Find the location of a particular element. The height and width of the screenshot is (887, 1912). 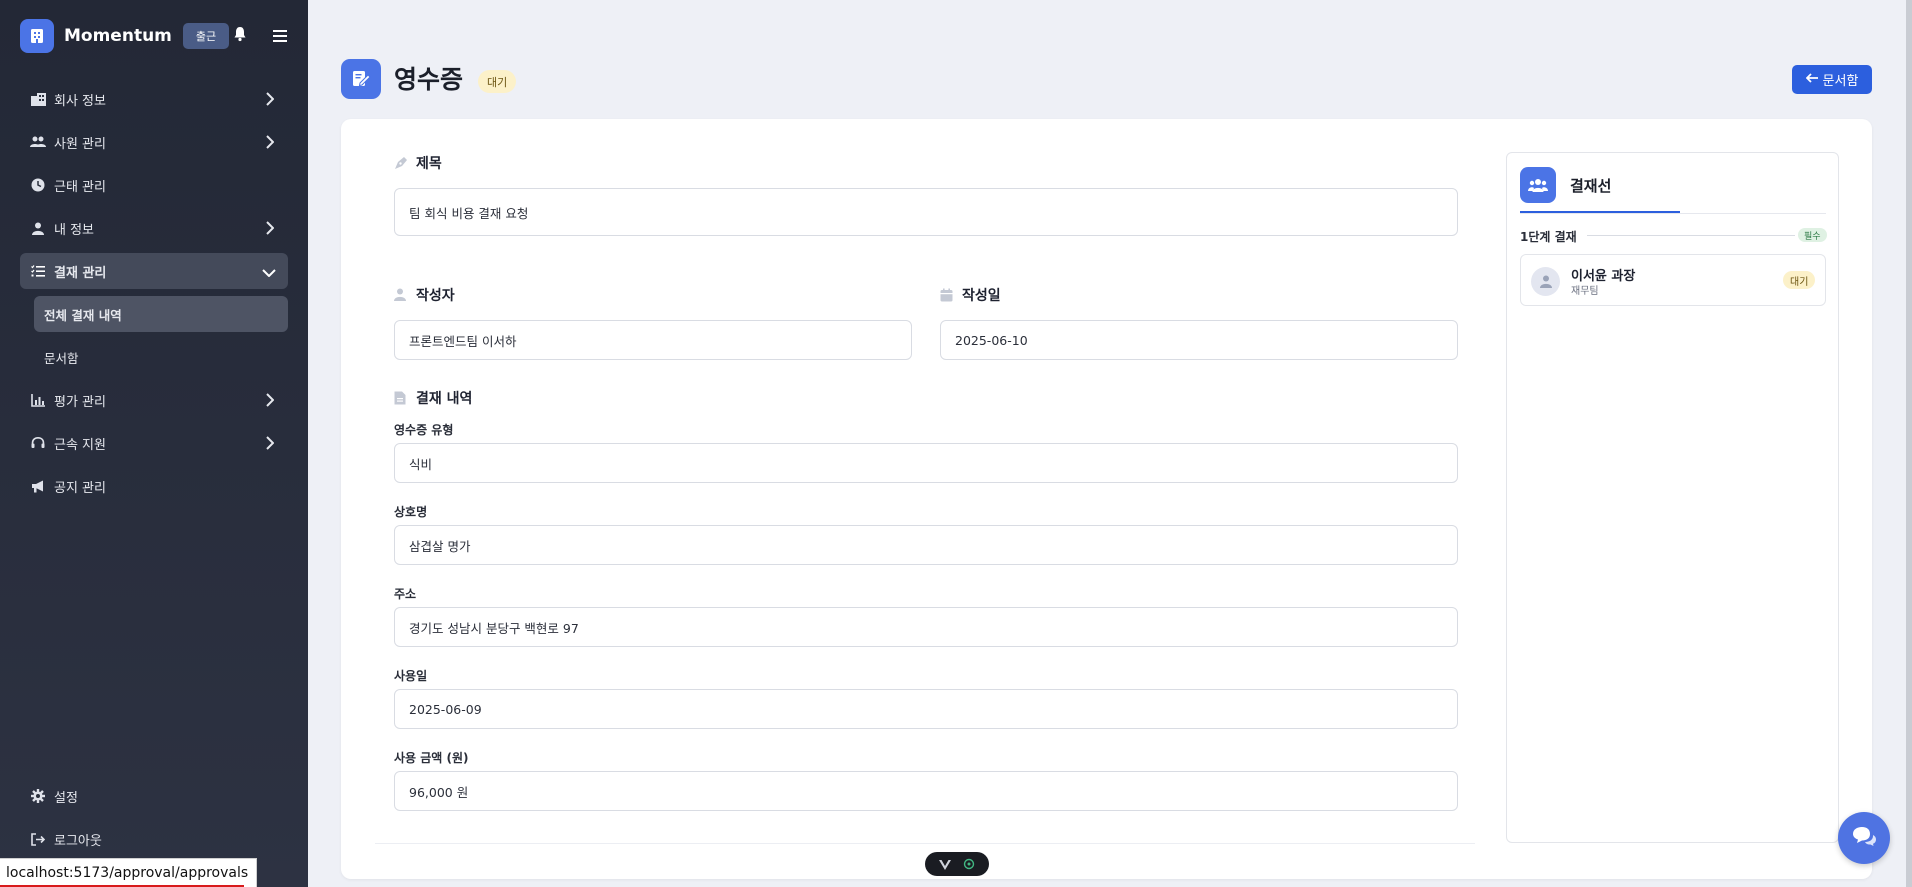

chatbot-button is located at coordinates (1864, 838).